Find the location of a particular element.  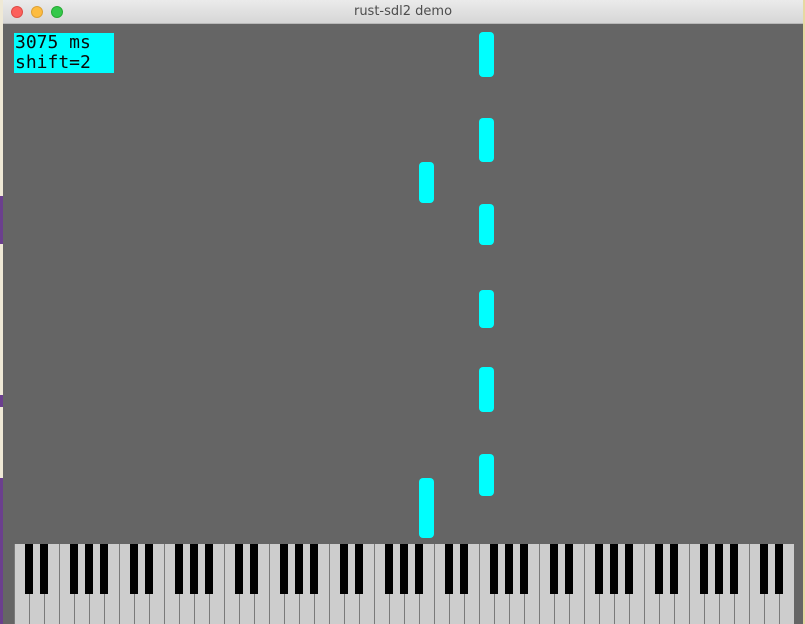

piano-keyboard is located at coordinates (404, 584).